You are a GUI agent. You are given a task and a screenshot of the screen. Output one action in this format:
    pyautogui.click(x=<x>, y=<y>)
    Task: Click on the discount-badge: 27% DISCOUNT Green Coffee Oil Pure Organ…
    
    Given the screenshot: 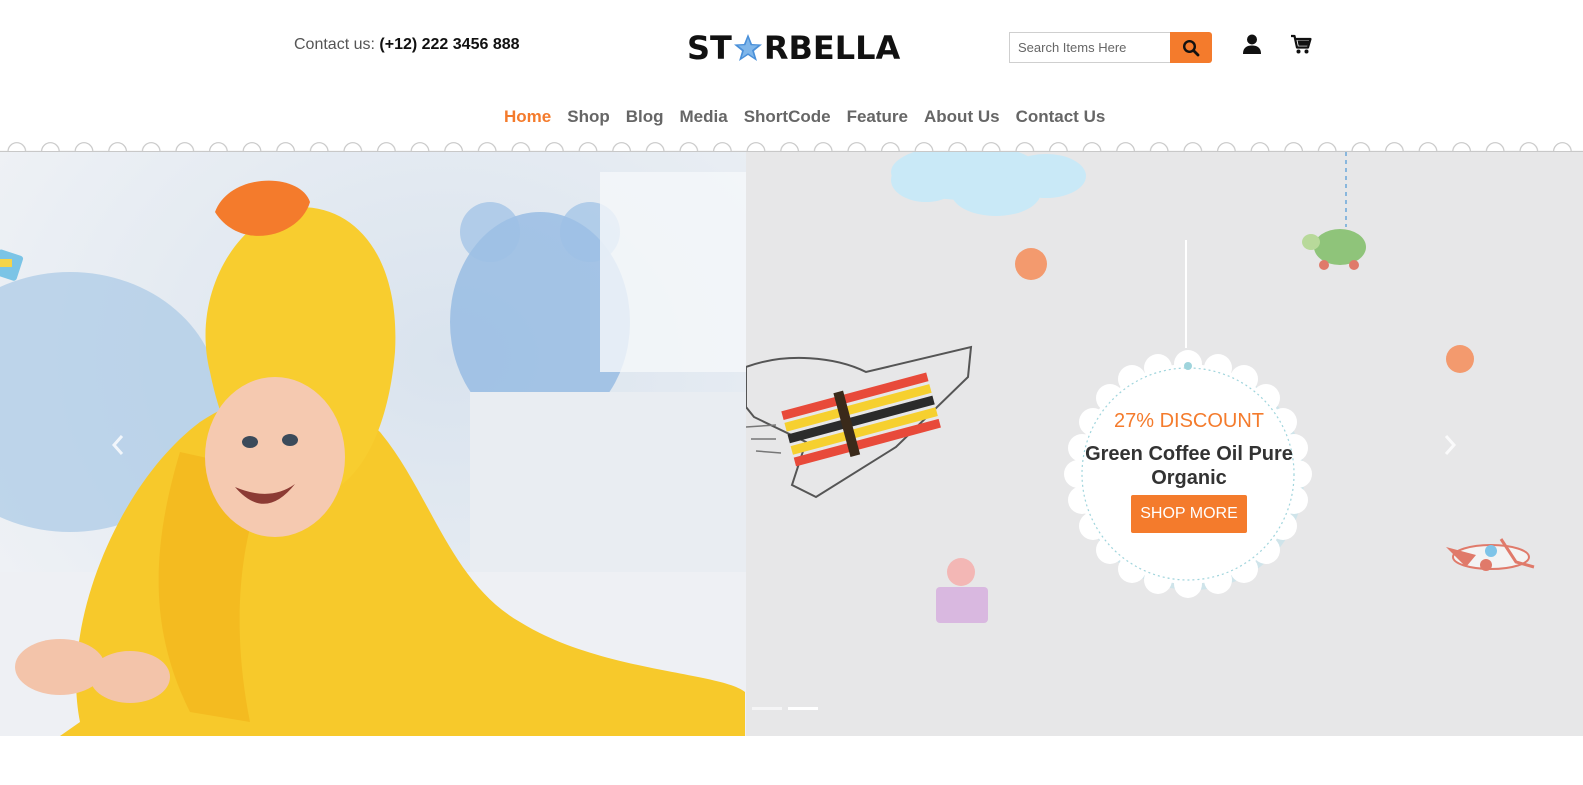 What is the action you would take?
    pyautogui.click(x=1189, y=475)
    